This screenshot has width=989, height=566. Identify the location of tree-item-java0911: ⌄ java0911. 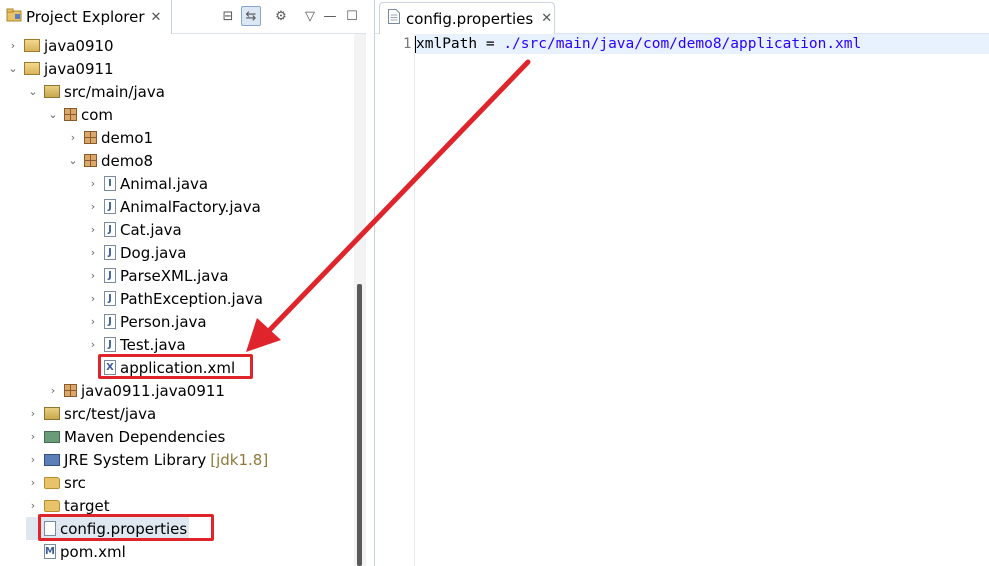
(60, 68).